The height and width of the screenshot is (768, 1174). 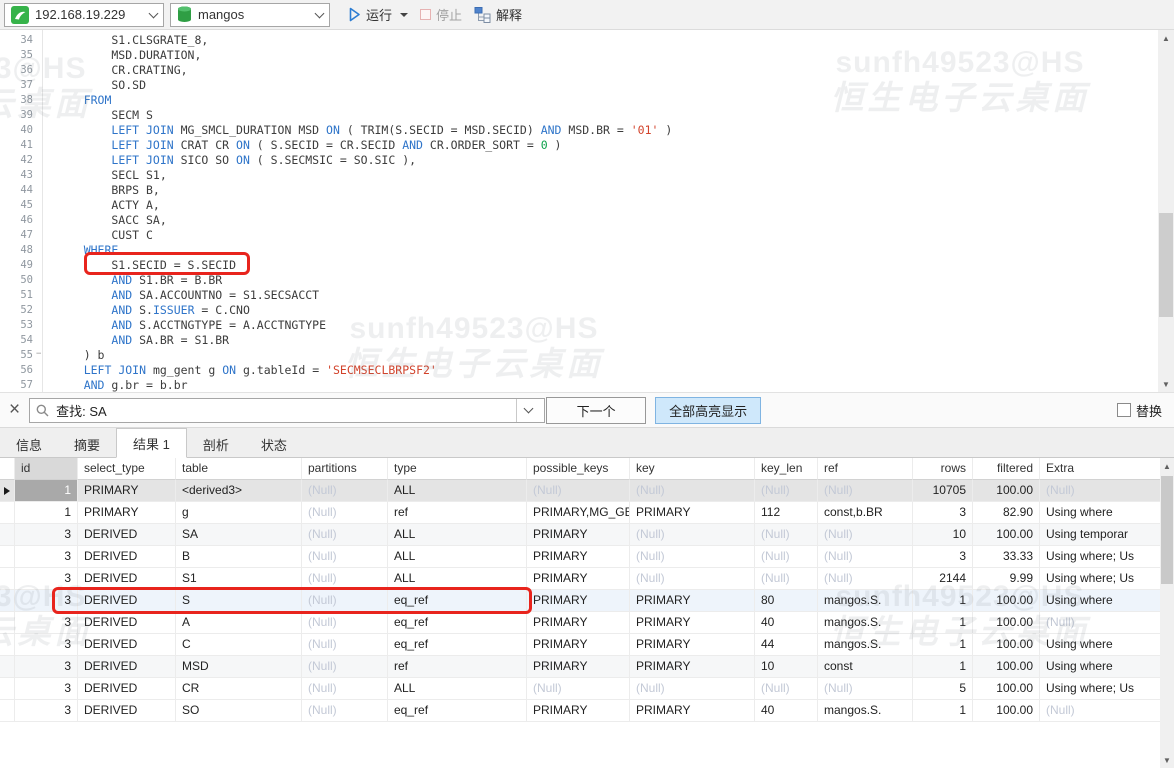 I want to click on table-scroll-thumb, so click(x=1167, y=530).